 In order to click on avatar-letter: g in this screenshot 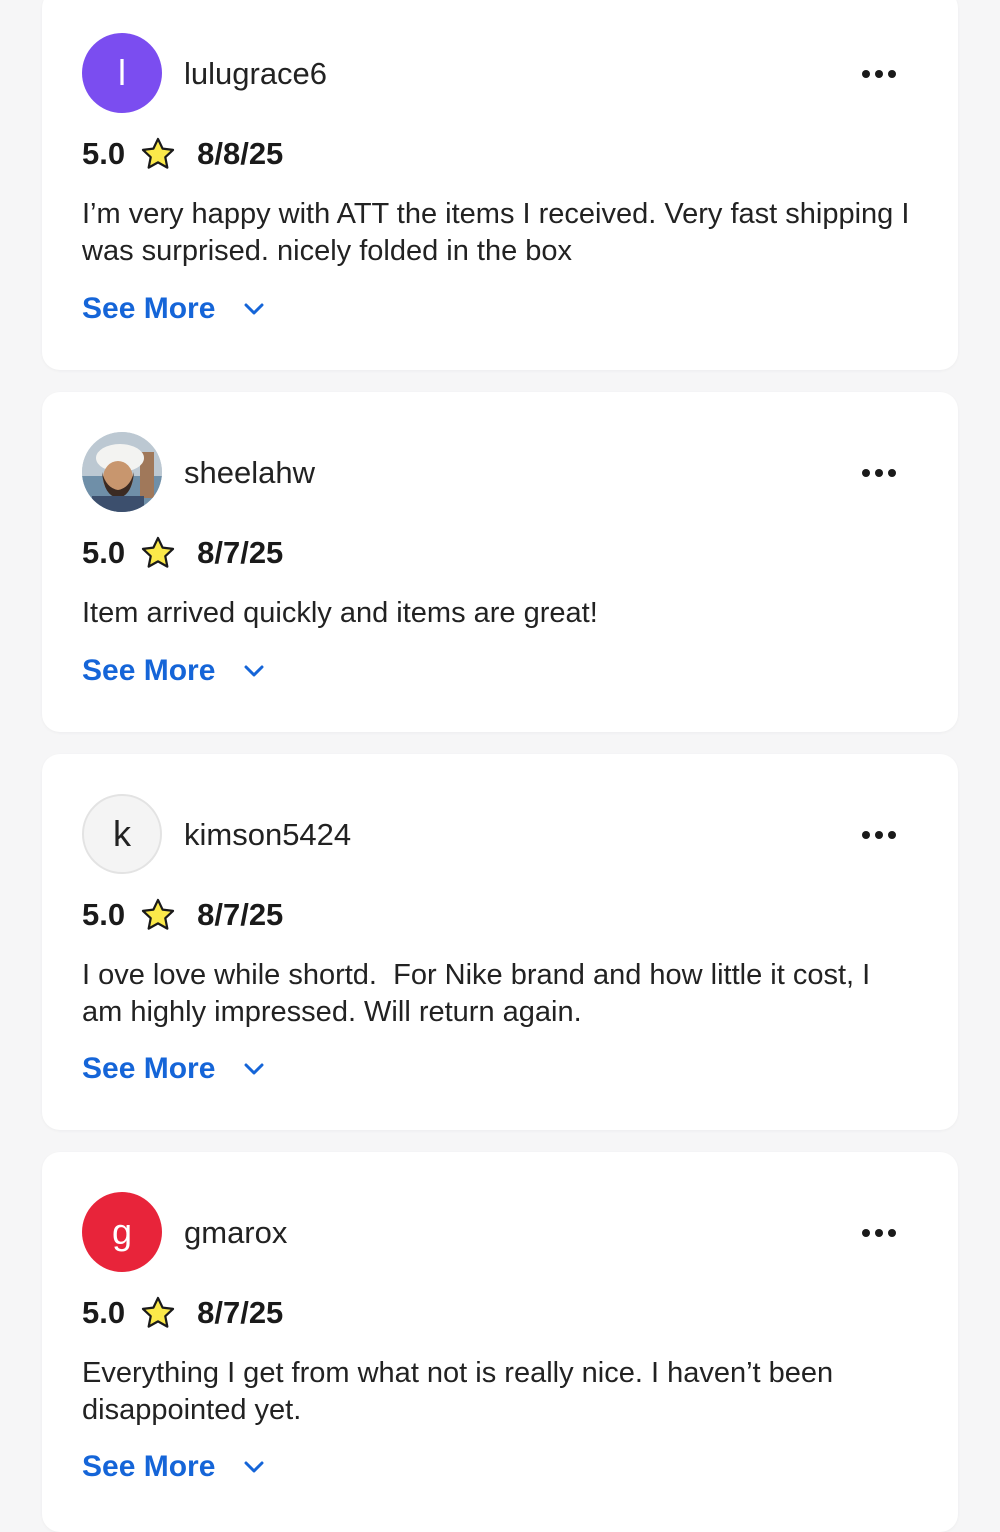, I will do `click(122, 1231)`.